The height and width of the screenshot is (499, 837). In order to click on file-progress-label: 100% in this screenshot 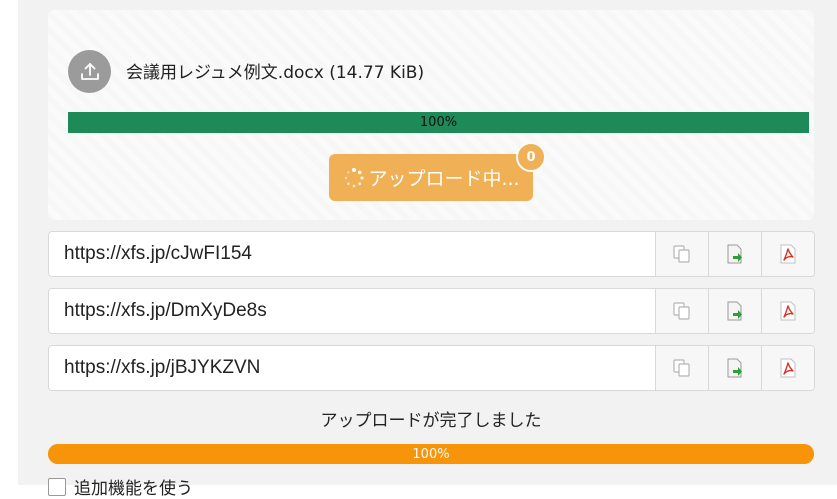, I will do `click(438, 122)`.